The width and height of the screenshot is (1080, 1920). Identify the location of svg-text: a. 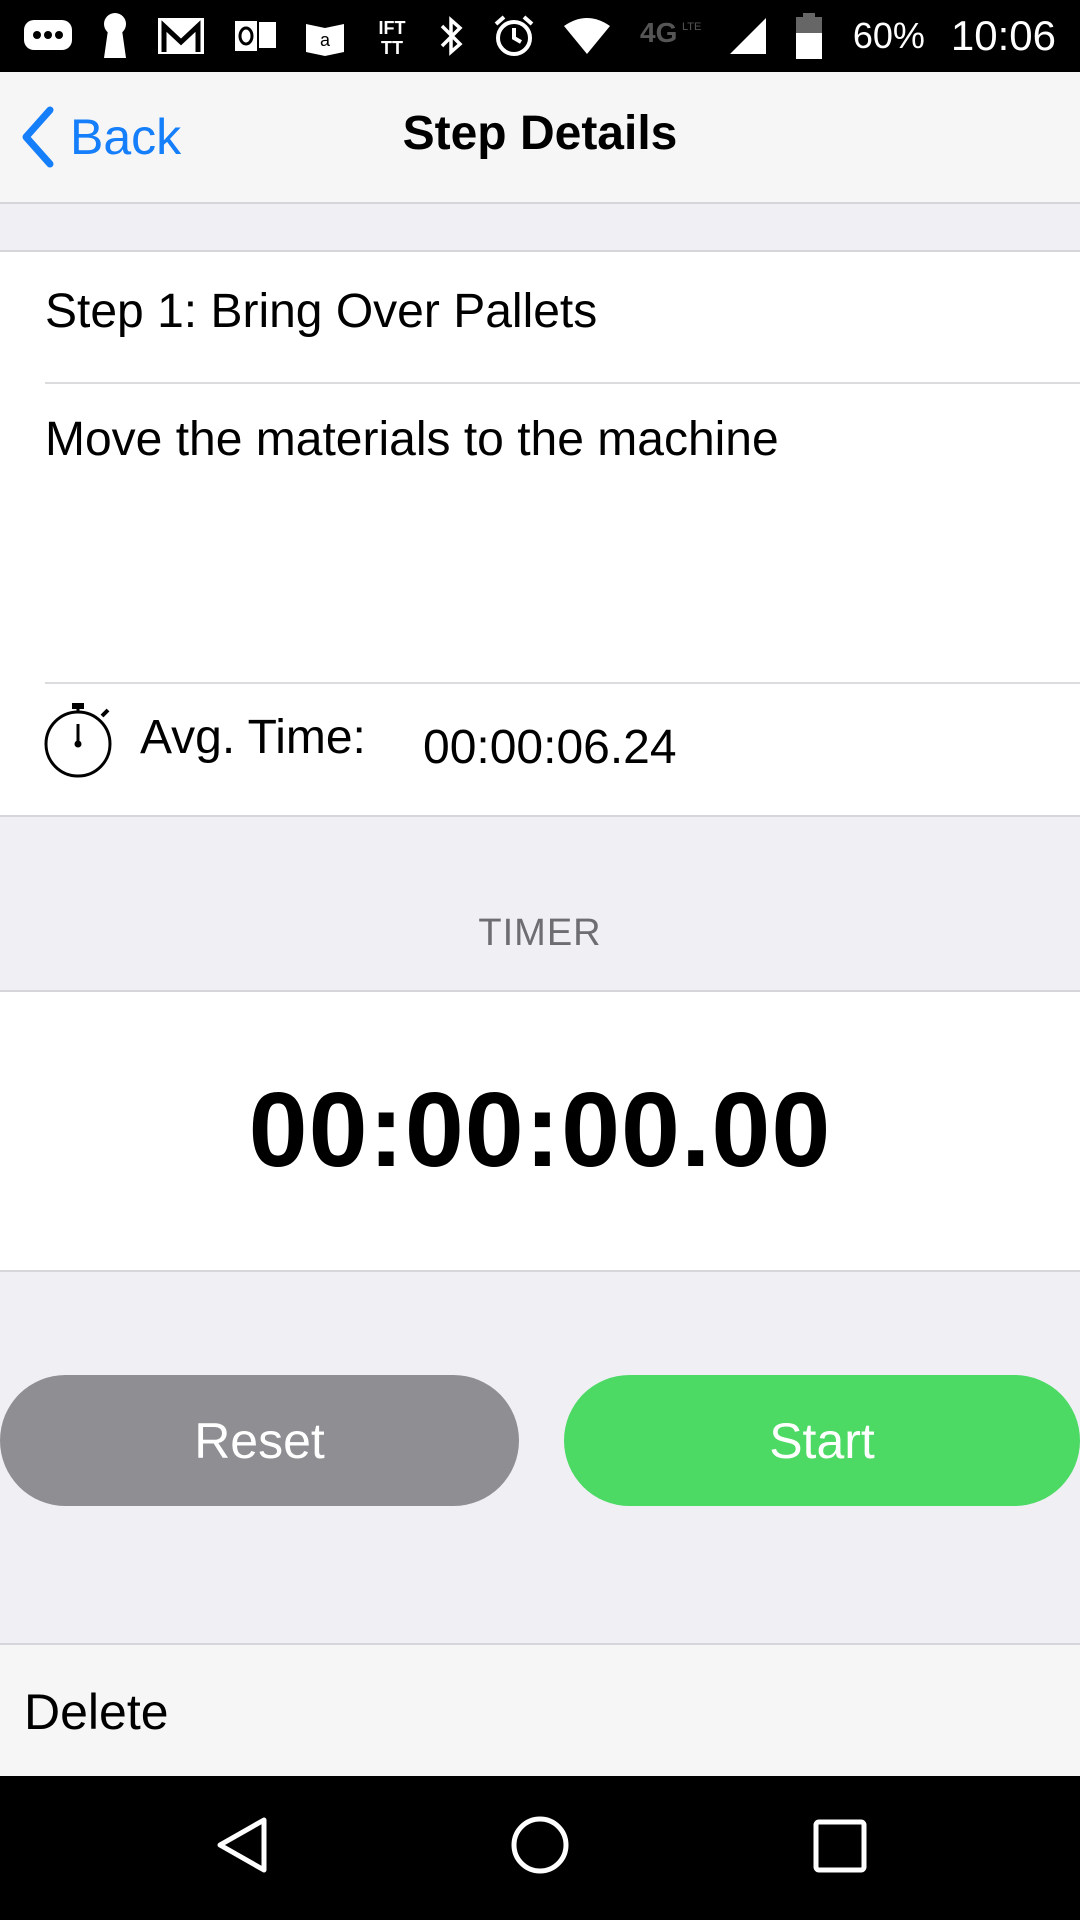
(325, 40).